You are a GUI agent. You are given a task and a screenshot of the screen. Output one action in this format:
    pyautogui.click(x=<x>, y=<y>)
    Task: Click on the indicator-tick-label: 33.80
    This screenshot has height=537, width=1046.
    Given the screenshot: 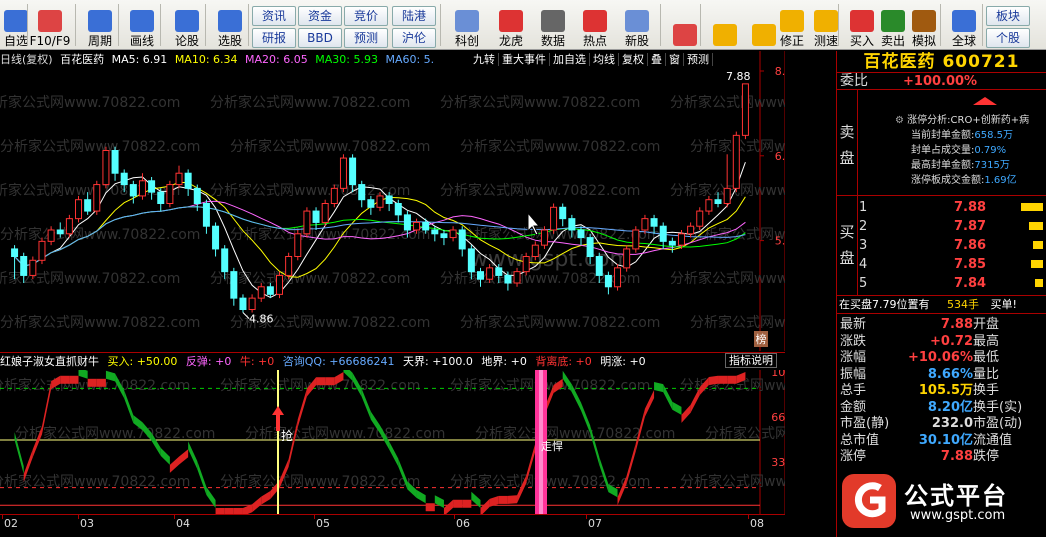 What is the action you would take?
    pyautogui.click(x=778, y=462)
    